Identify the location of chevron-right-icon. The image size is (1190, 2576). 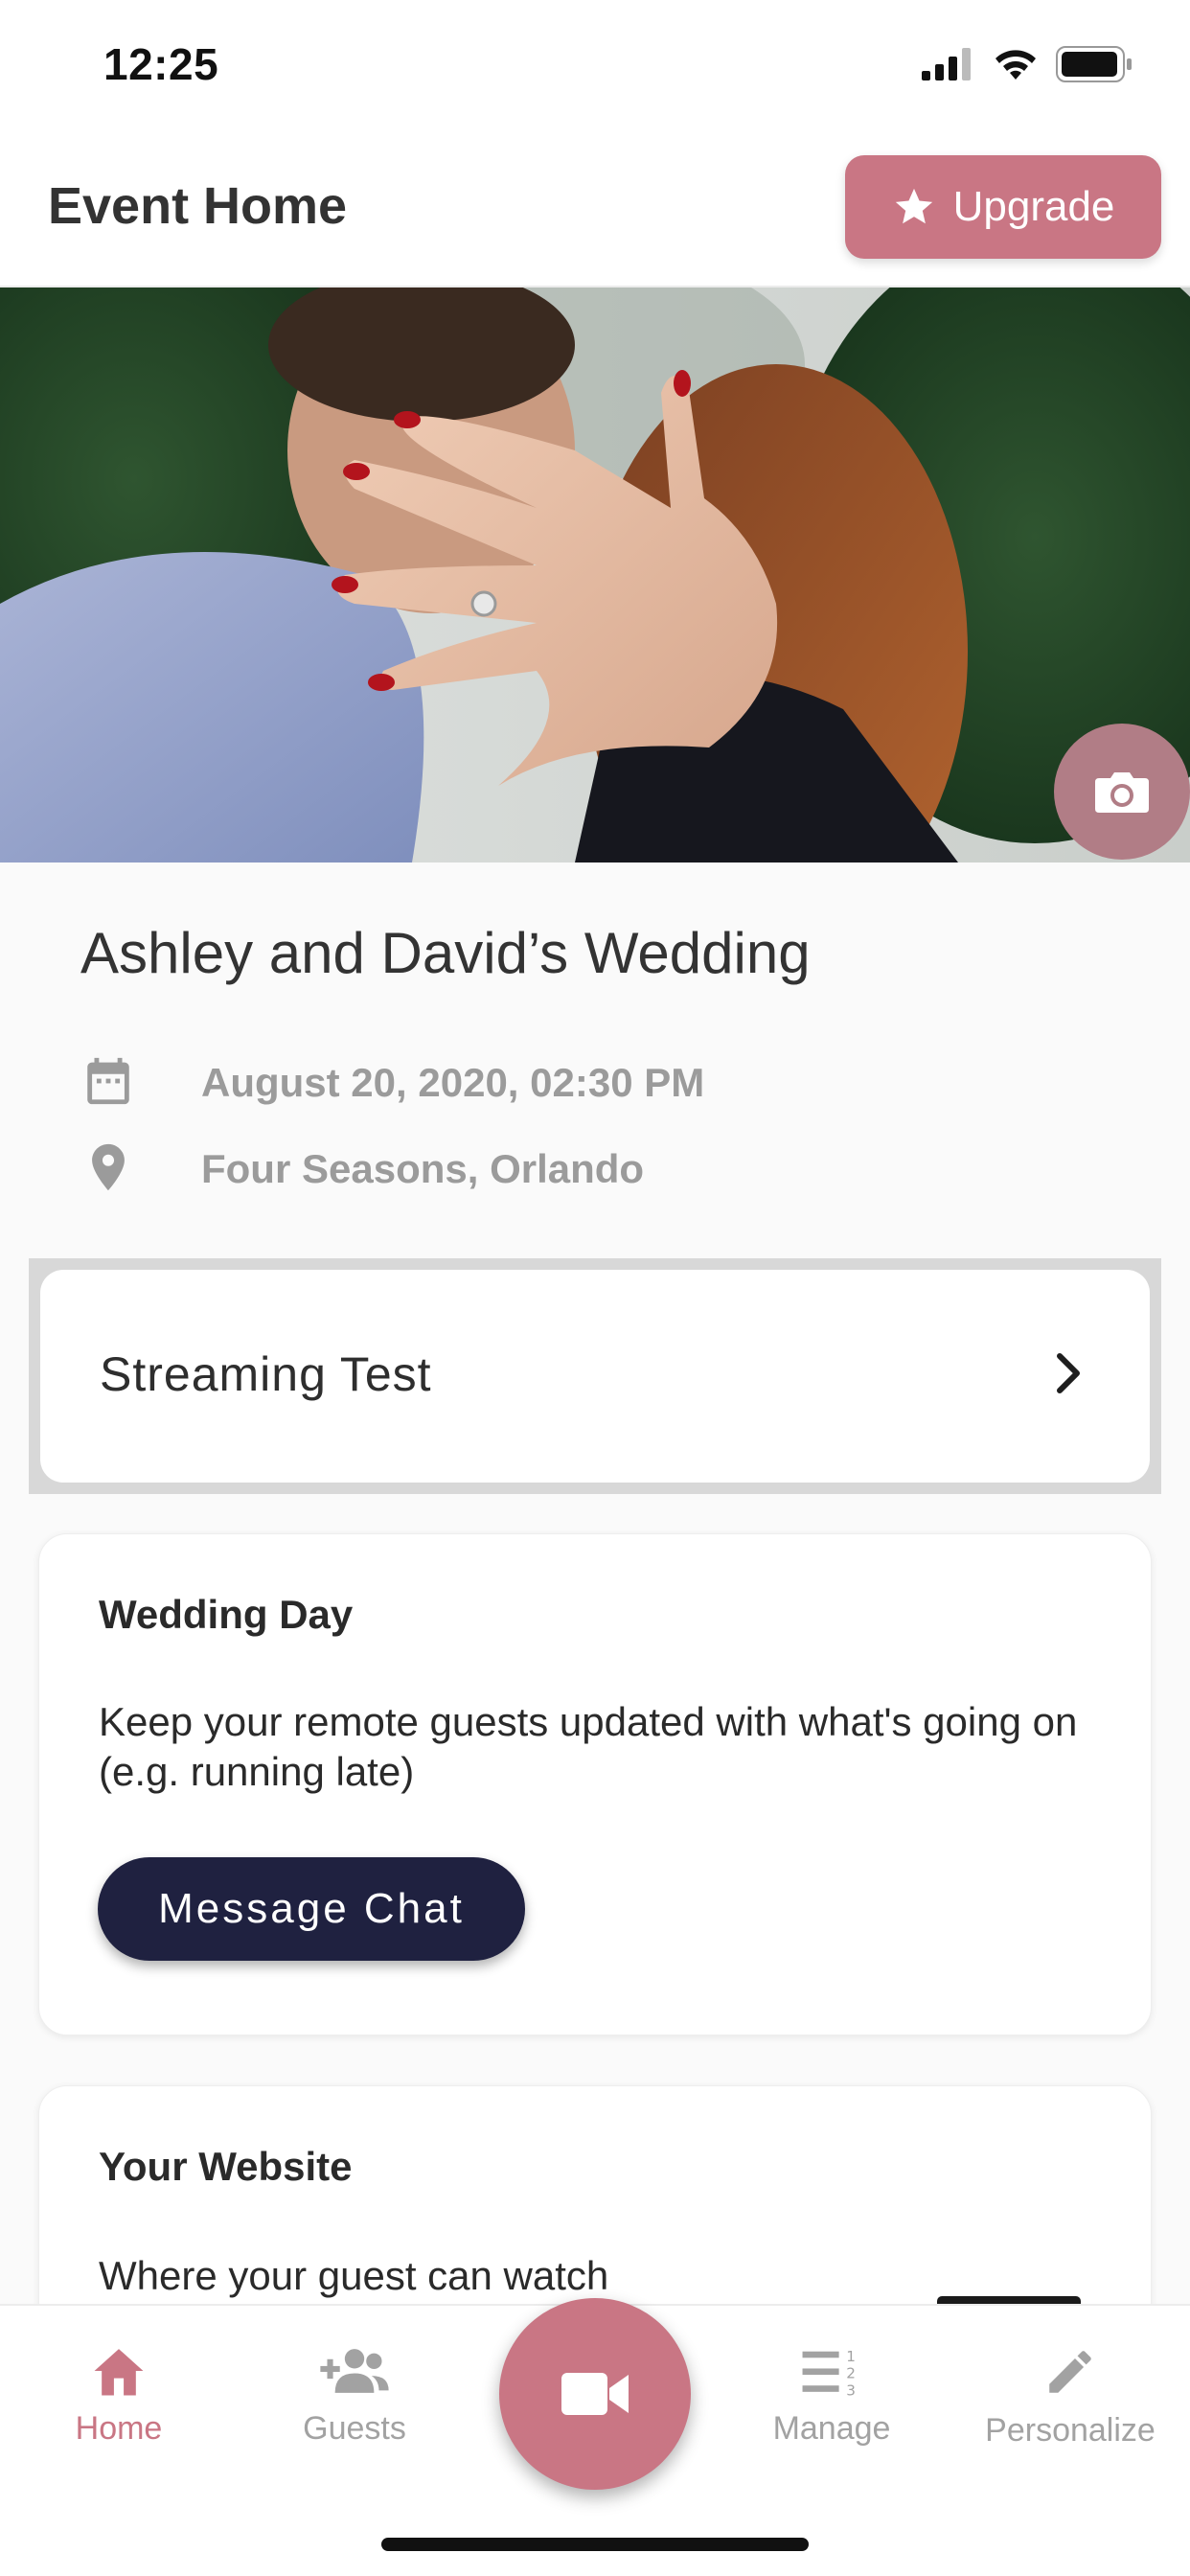
(1069, 1373).